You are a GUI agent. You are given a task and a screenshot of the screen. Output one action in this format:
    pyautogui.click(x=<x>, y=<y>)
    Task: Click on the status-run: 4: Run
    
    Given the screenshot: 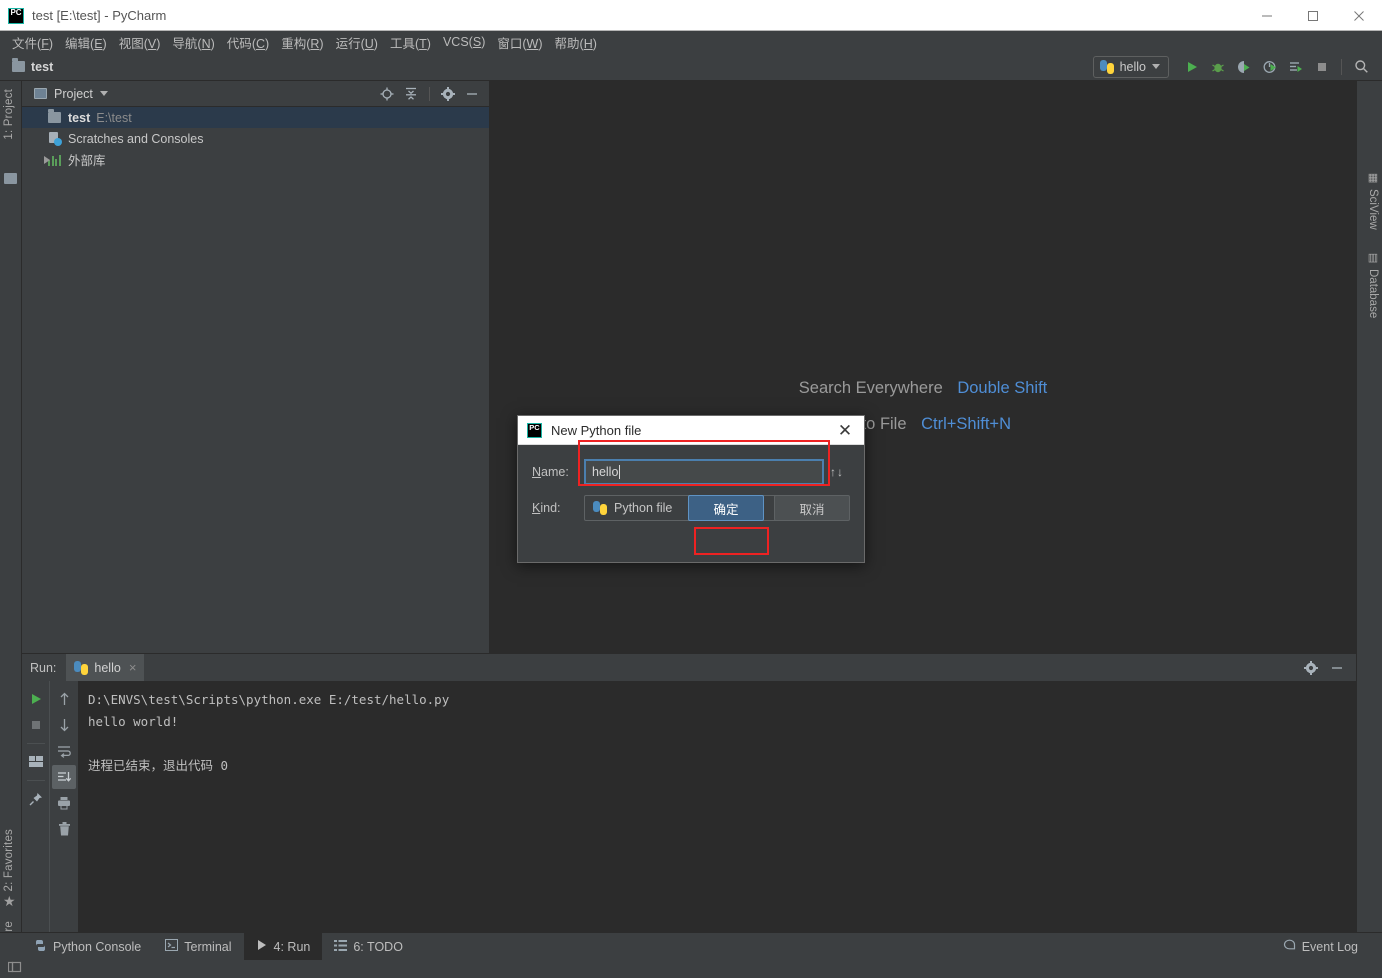 What is the action you would take?
    pyautogui.click(x=283, y=946)
    